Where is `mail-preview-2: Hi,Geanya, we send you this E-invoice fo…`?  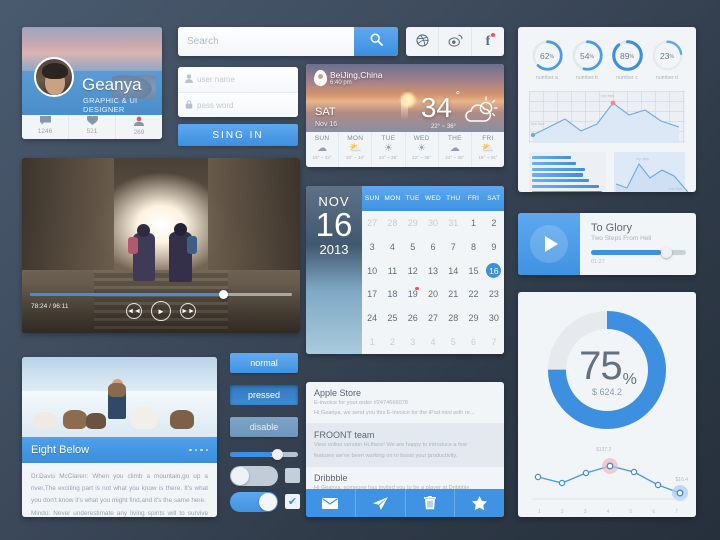
mail-preview-2: Hi,Geanya, we send you this E-invoice fo… is located at coordinates (394, 413).